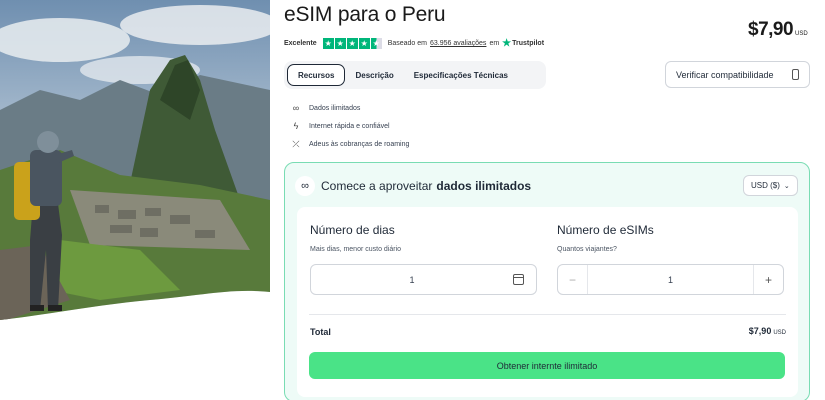 This screenshot has width=825, height=400. Describe the element at coordinates (771, 29) in the screenshot. I see `price-value: $7,90` at that location.